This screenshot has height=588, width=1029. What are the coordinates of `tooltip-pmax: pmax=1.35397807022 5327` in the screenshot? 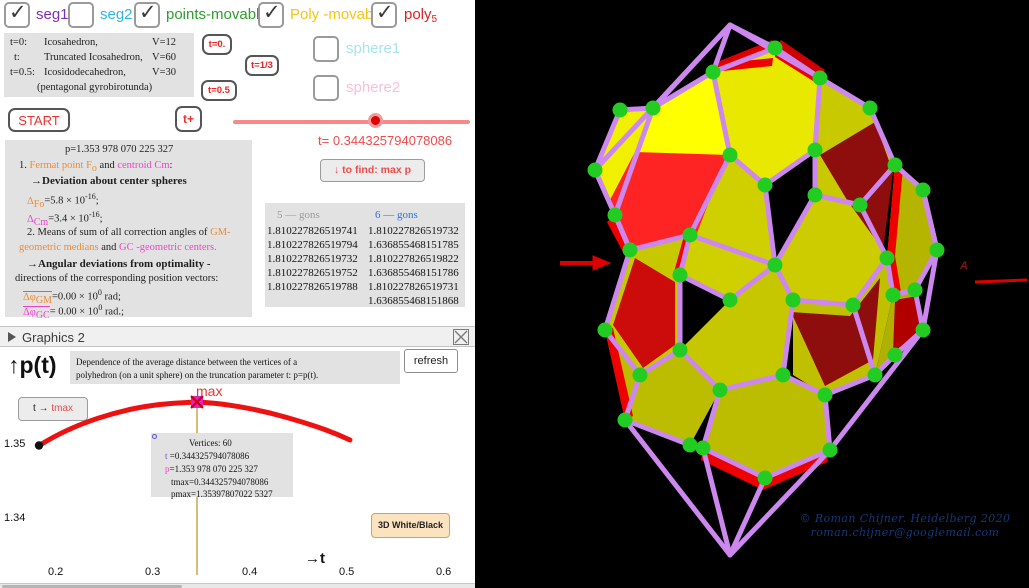 It's located at (222, 494).